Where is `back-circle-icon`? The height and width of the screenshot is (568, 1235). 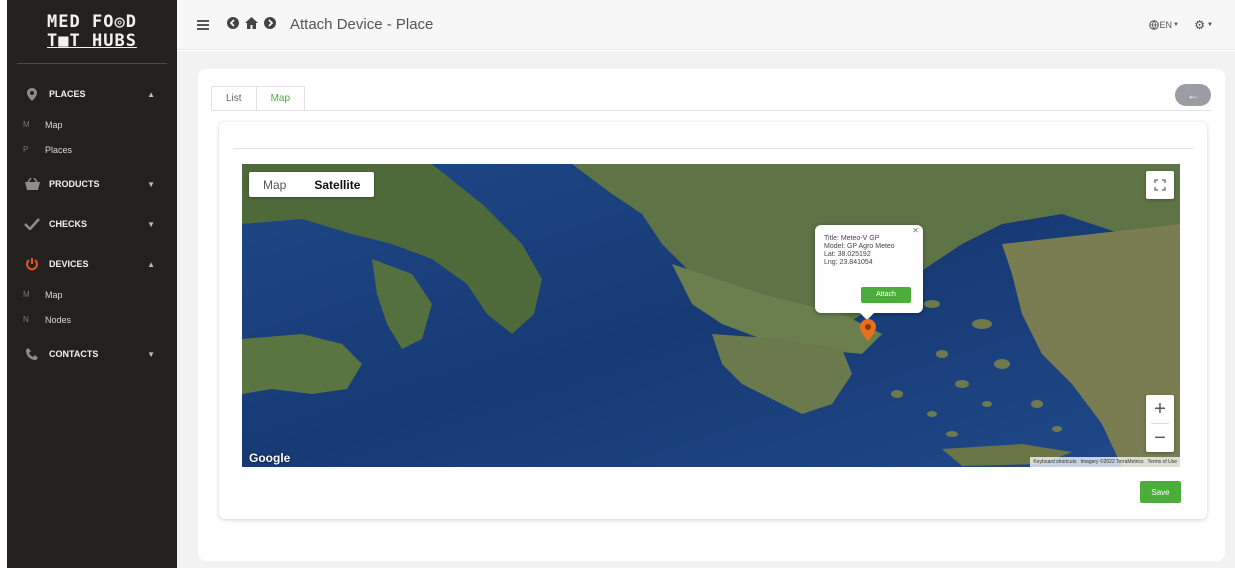
back-circle-icon is located at coordinates (233, 25).